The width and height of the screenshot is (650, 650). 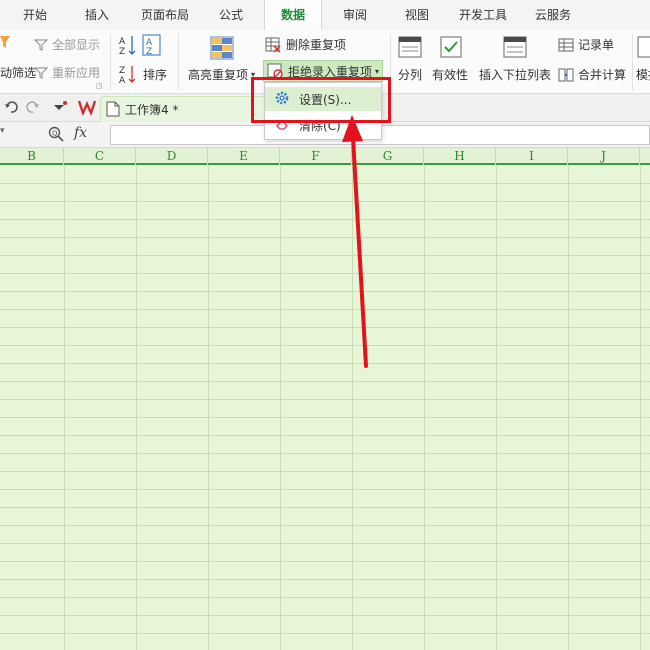 What do you see at coordinates (566, 44) in the screenshot?
I see `record-form-icon` at bounding box center [566, 44].